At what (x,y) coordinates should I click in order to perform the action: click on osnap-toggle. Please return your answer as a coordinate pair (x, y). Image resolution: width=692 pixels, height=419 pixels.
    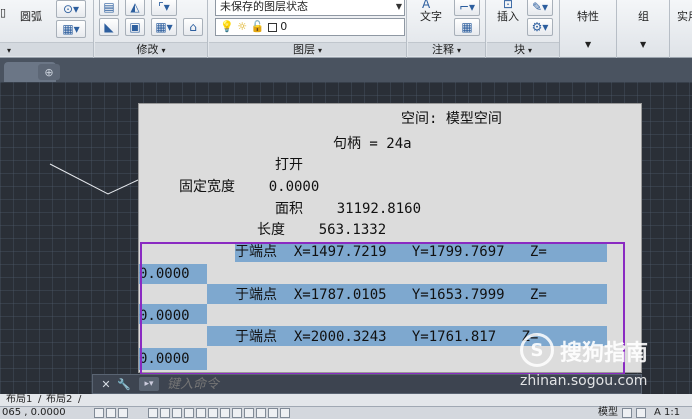
    Looking at the image, I should click on (177, 413).